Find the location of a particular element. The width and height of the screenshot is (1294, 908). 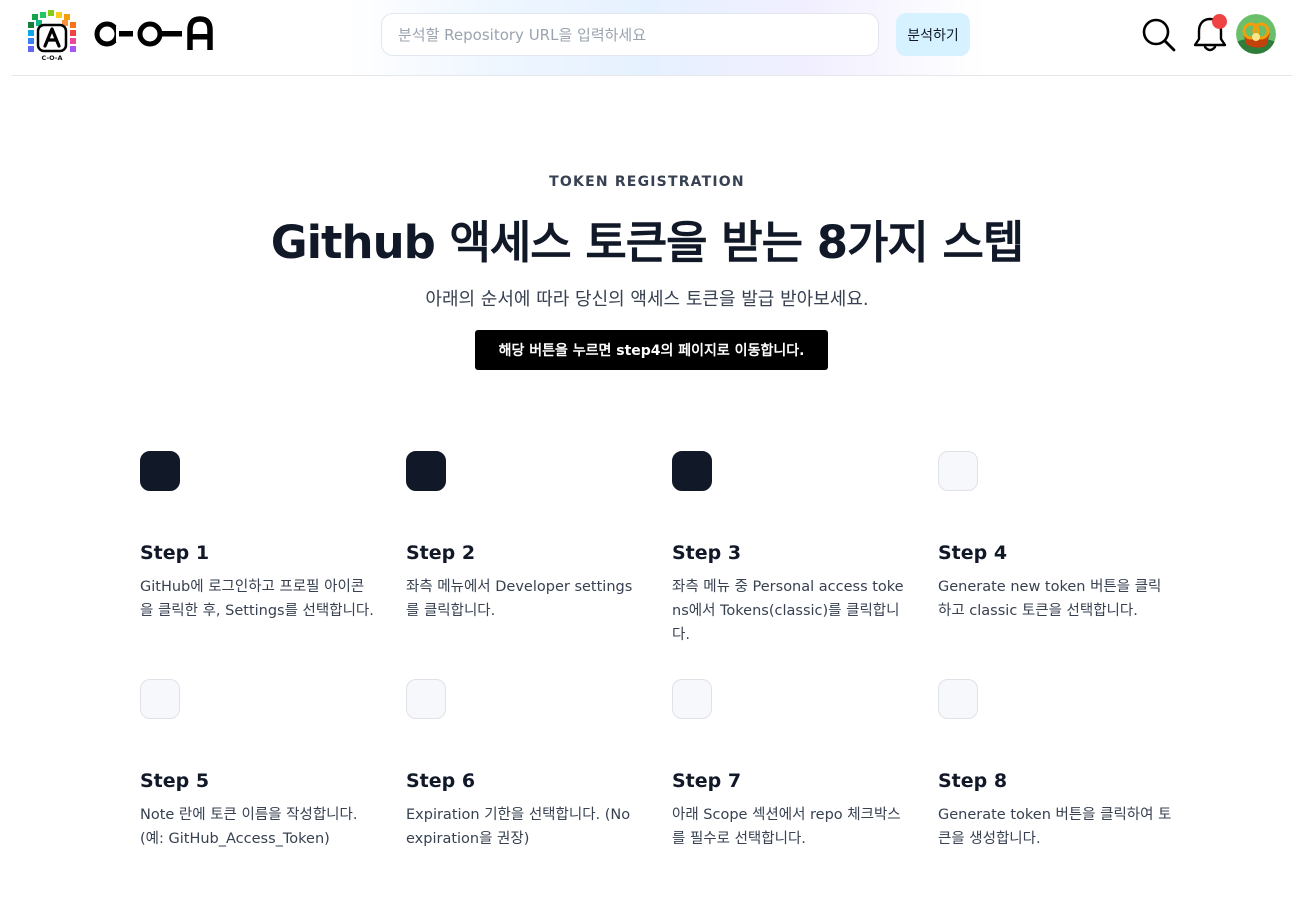

step-title: Step 4 is located at coordinates (973, 553).